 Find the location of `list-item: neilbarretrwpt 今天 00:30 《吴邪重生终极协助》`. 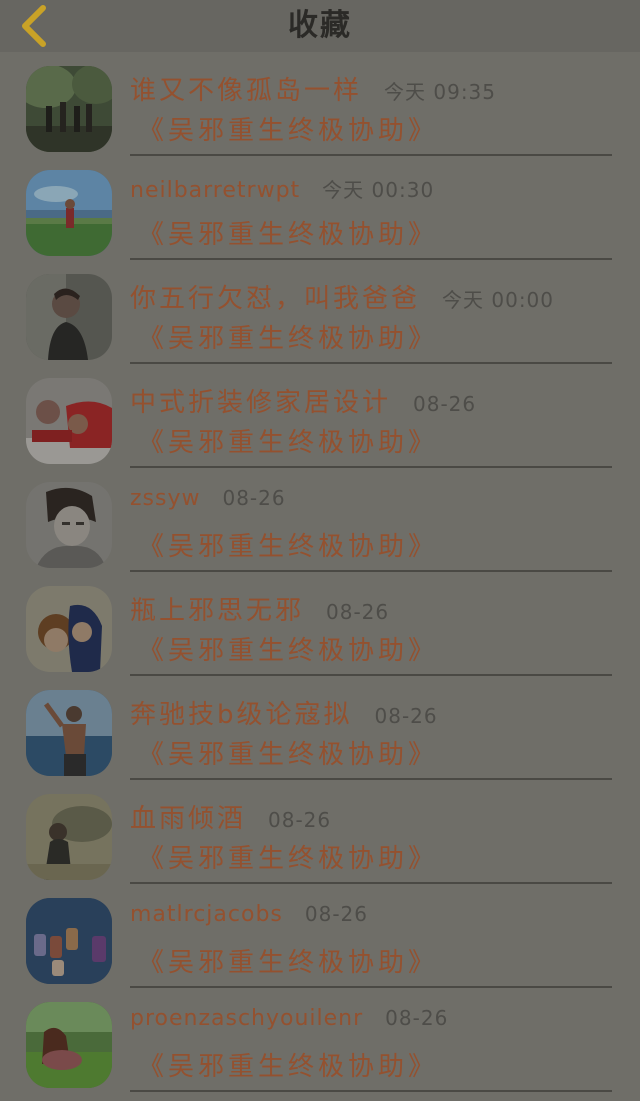

list-item: neilbarretrwpt 今天 00:30 《吴邪重生终极协助》 is located at coordinates (320, 208).